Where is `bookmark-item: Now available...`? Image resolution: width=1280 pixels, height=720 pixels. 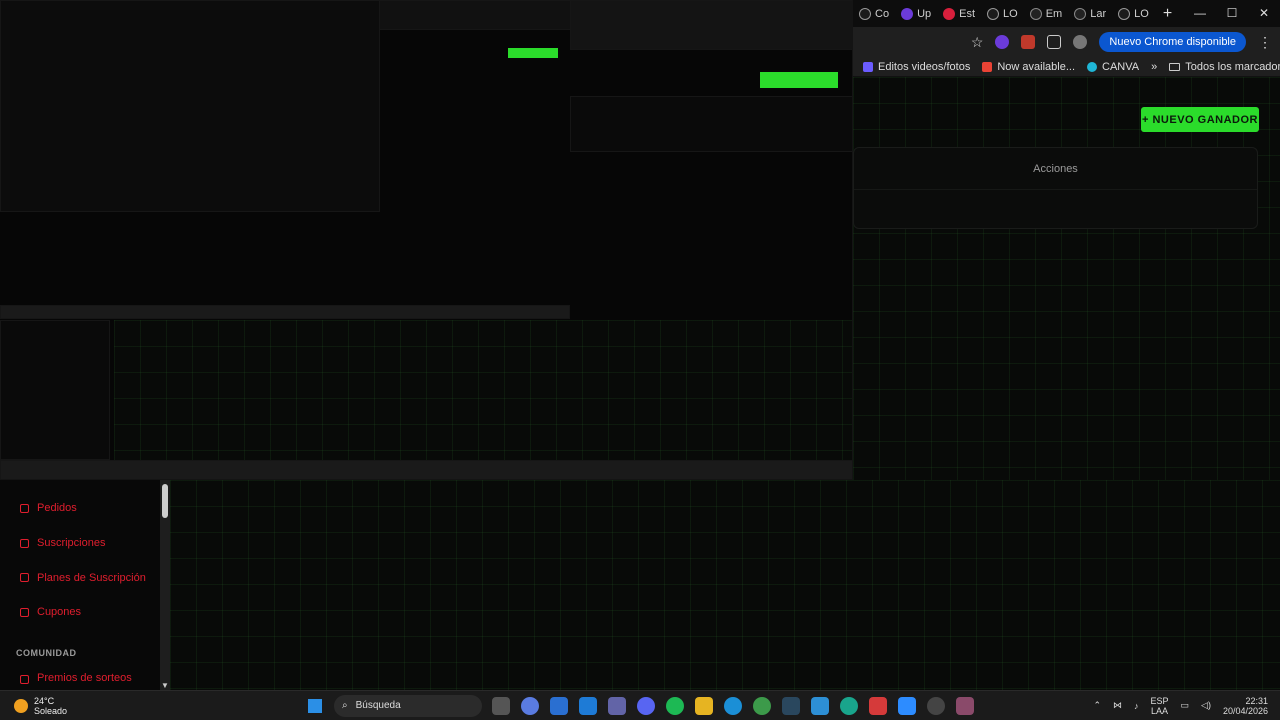
bookmark-item: Now available... is located at coordinates (1028, 67).